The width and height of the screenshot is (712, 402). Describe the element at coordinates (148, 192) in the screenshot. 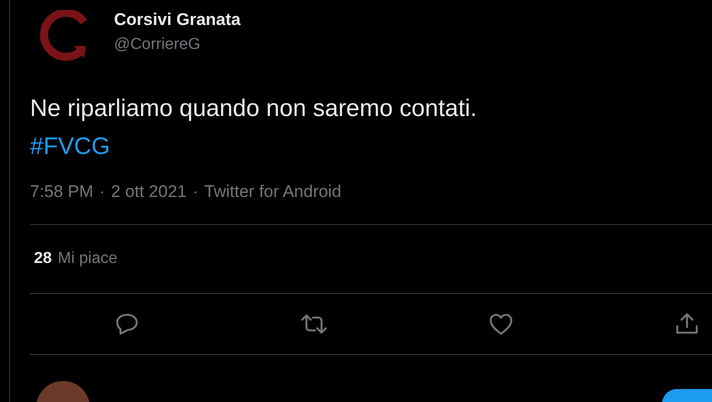

I see `tweet-date: 2 ott 2021` at that location.